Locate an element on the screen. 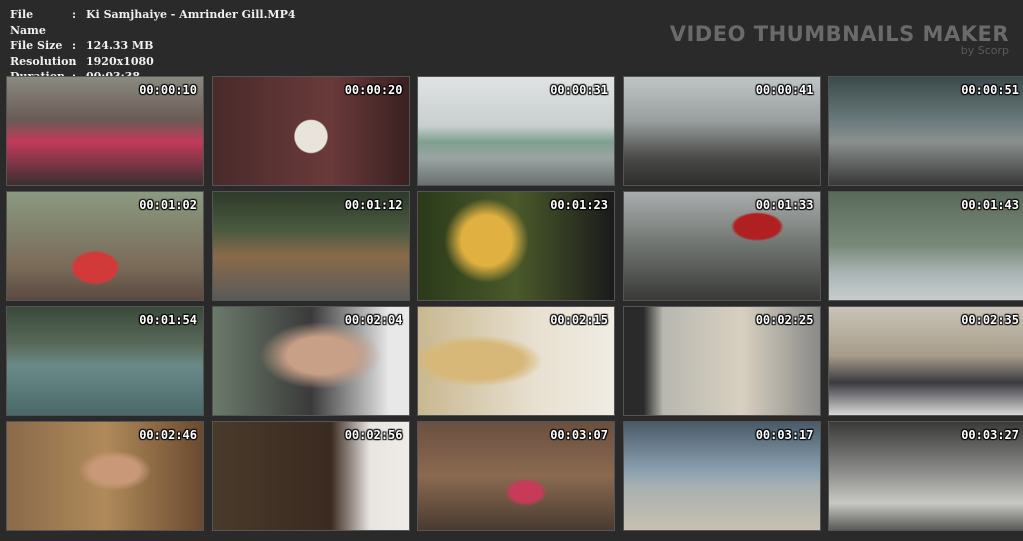 The width and height of the screenshot is (1023, 541). thumbnail-frame: 00:01:33 is located at coordinates (721, 246).